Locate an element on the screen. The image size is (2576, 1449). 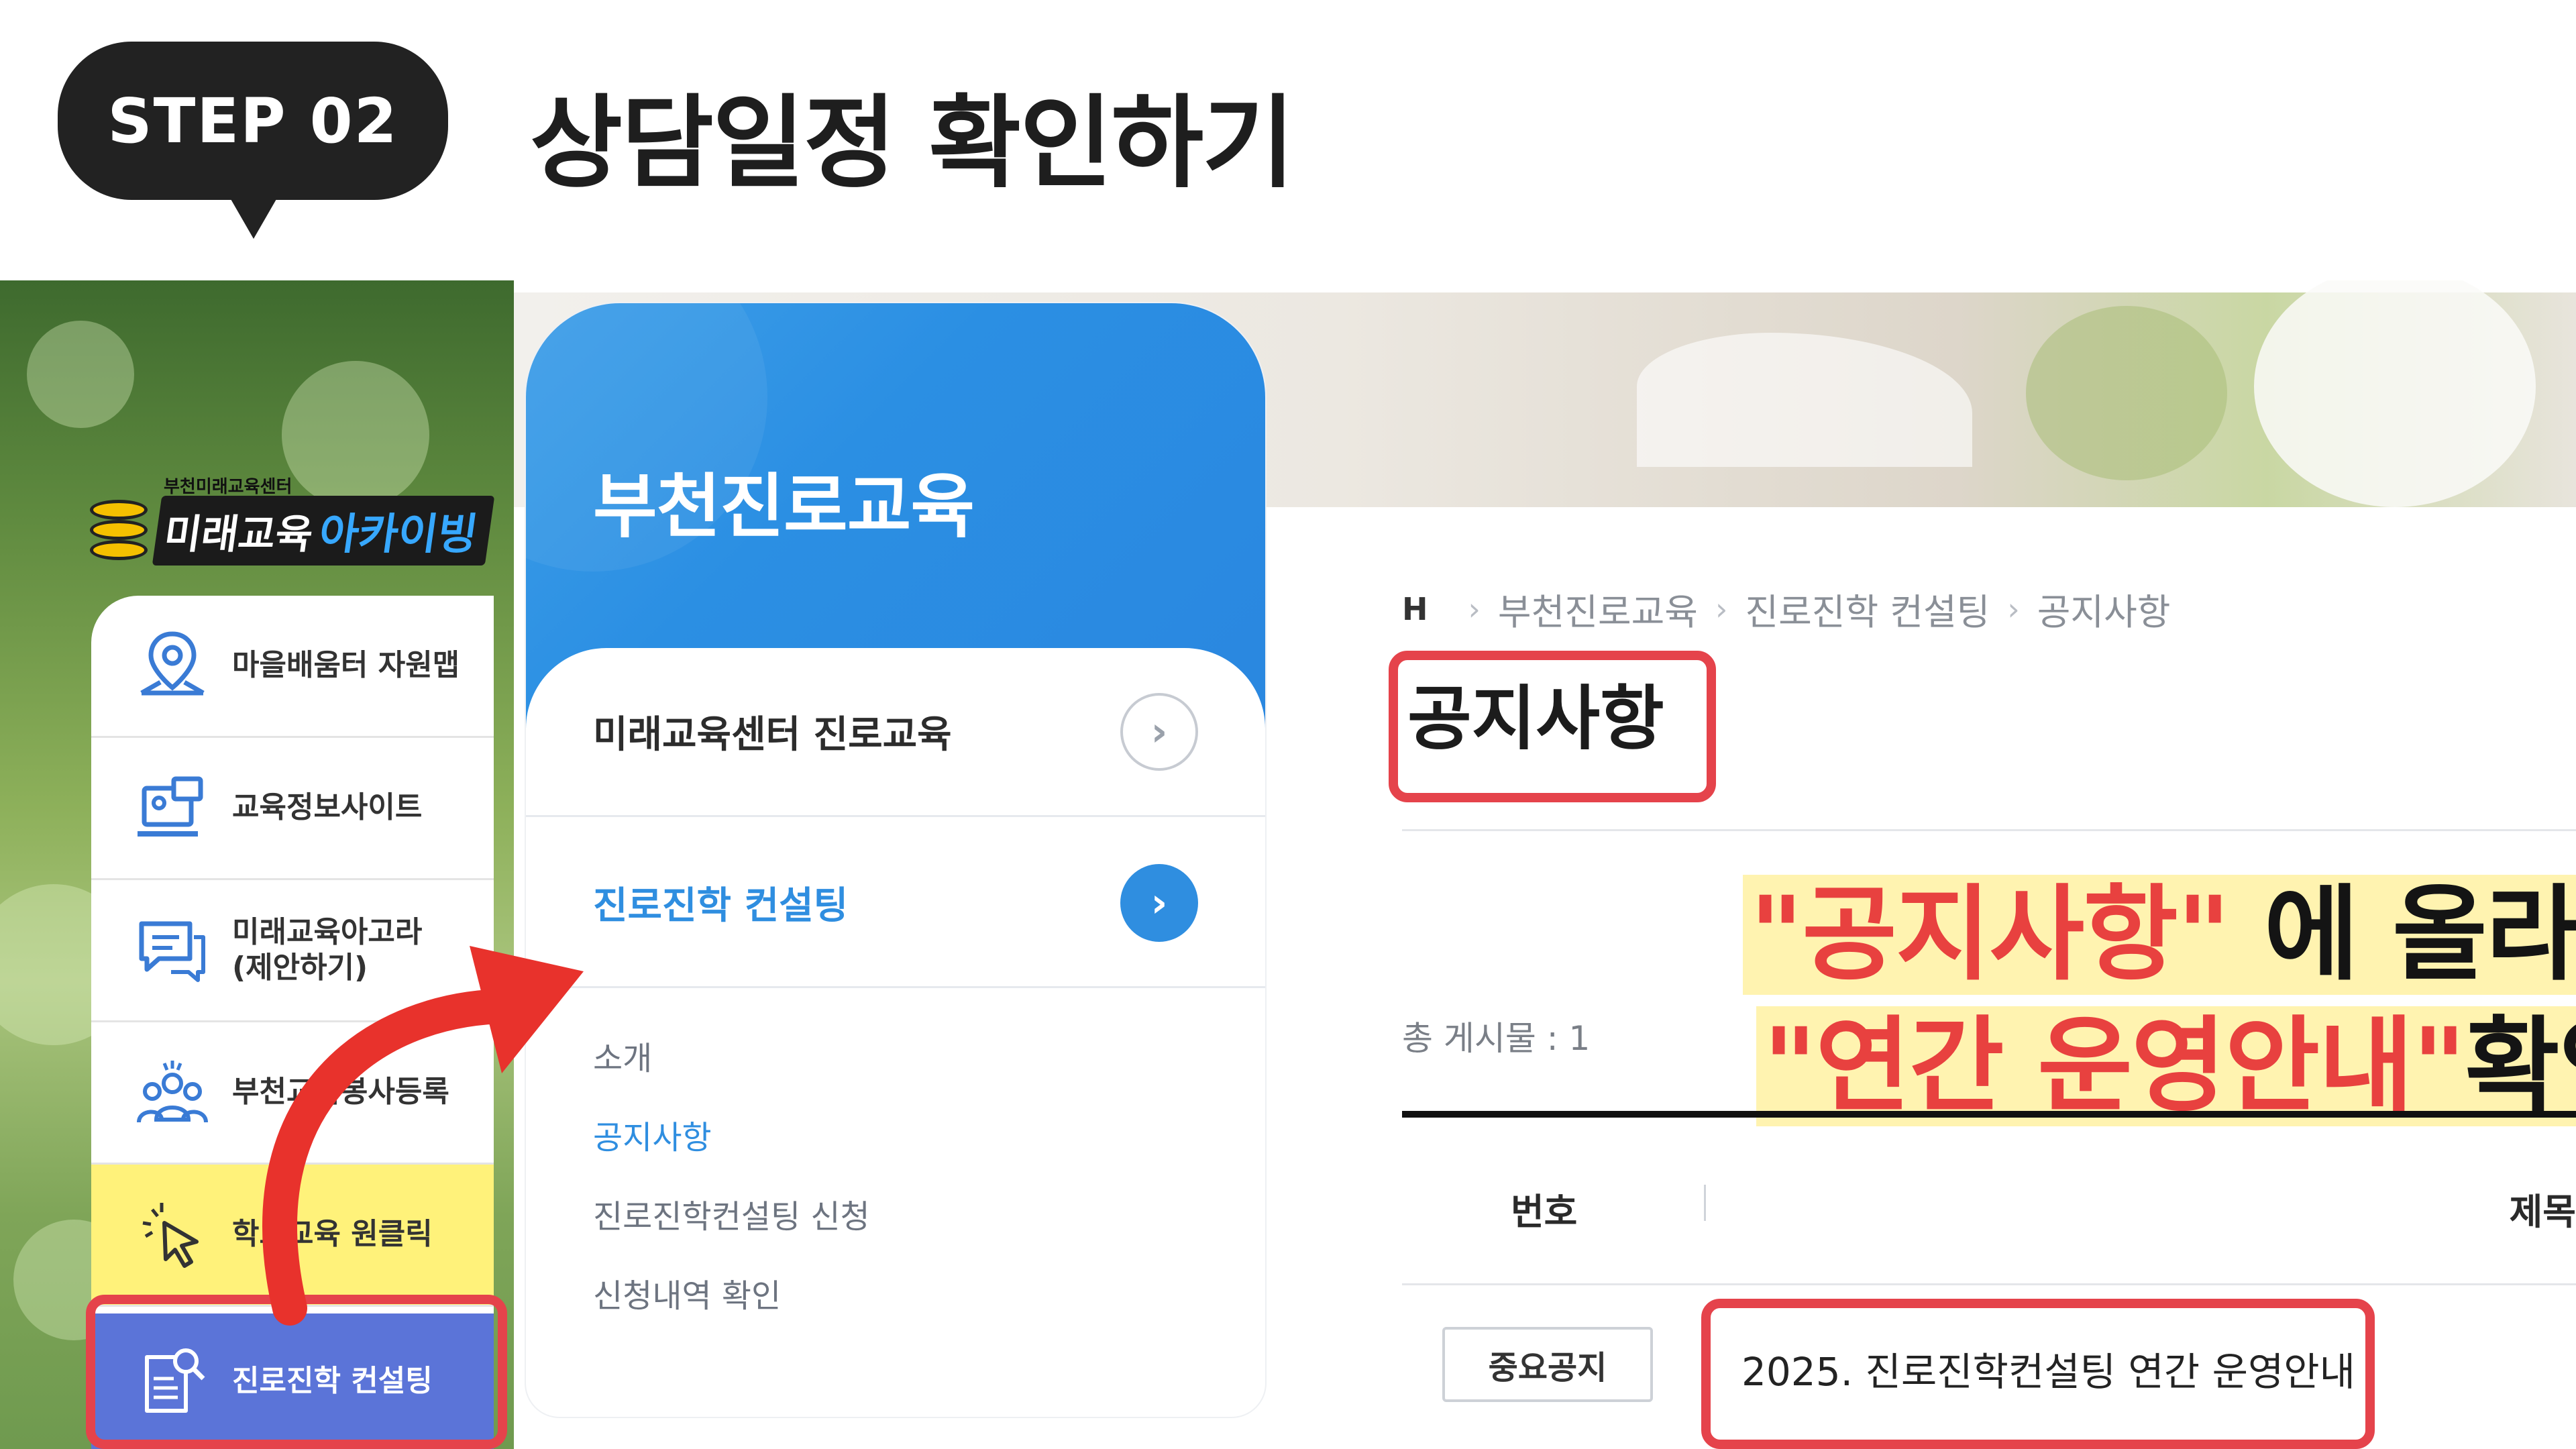
nav-row-label: 진로진학 컨설팅 is located at coordinates (721, 906).